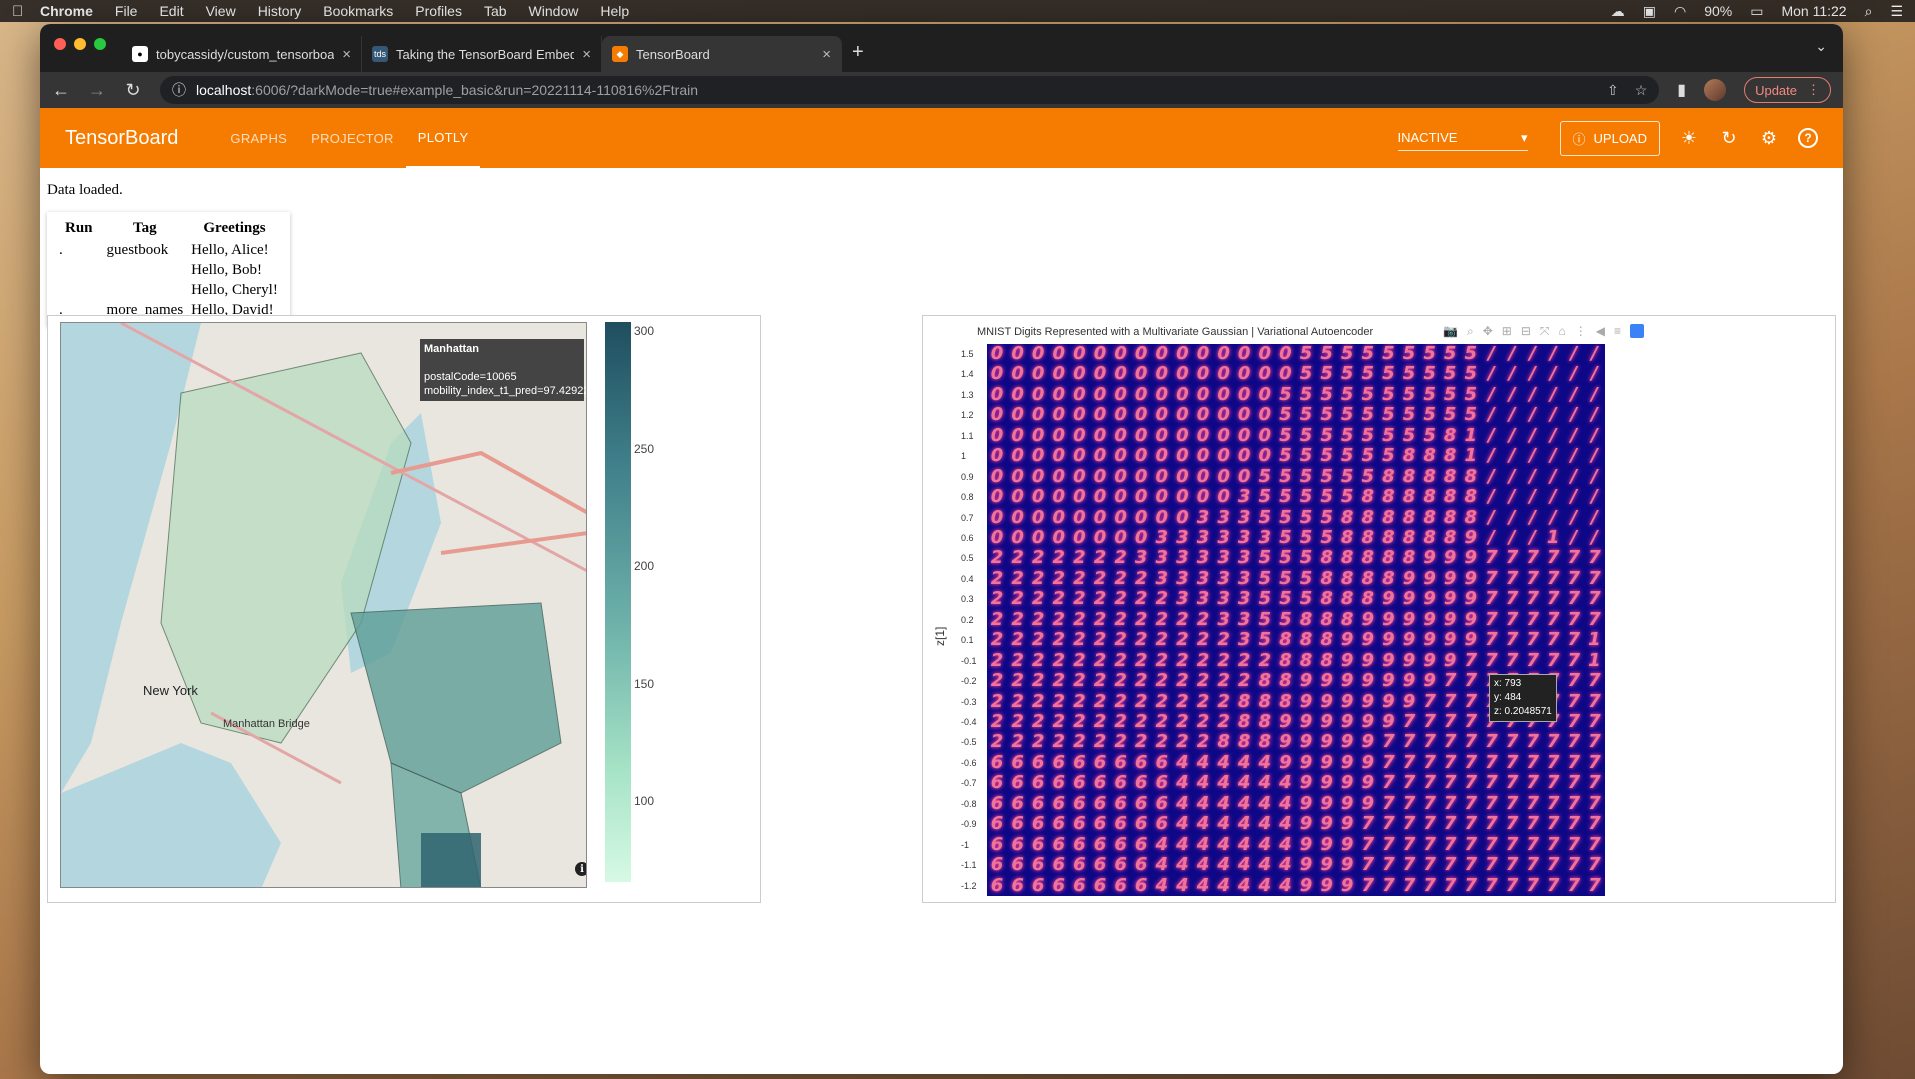  What do you see at coordinates (1813, 11) in the screenshot?
I see `clock: Mon 11:22` at bounding box center [1813, 11].